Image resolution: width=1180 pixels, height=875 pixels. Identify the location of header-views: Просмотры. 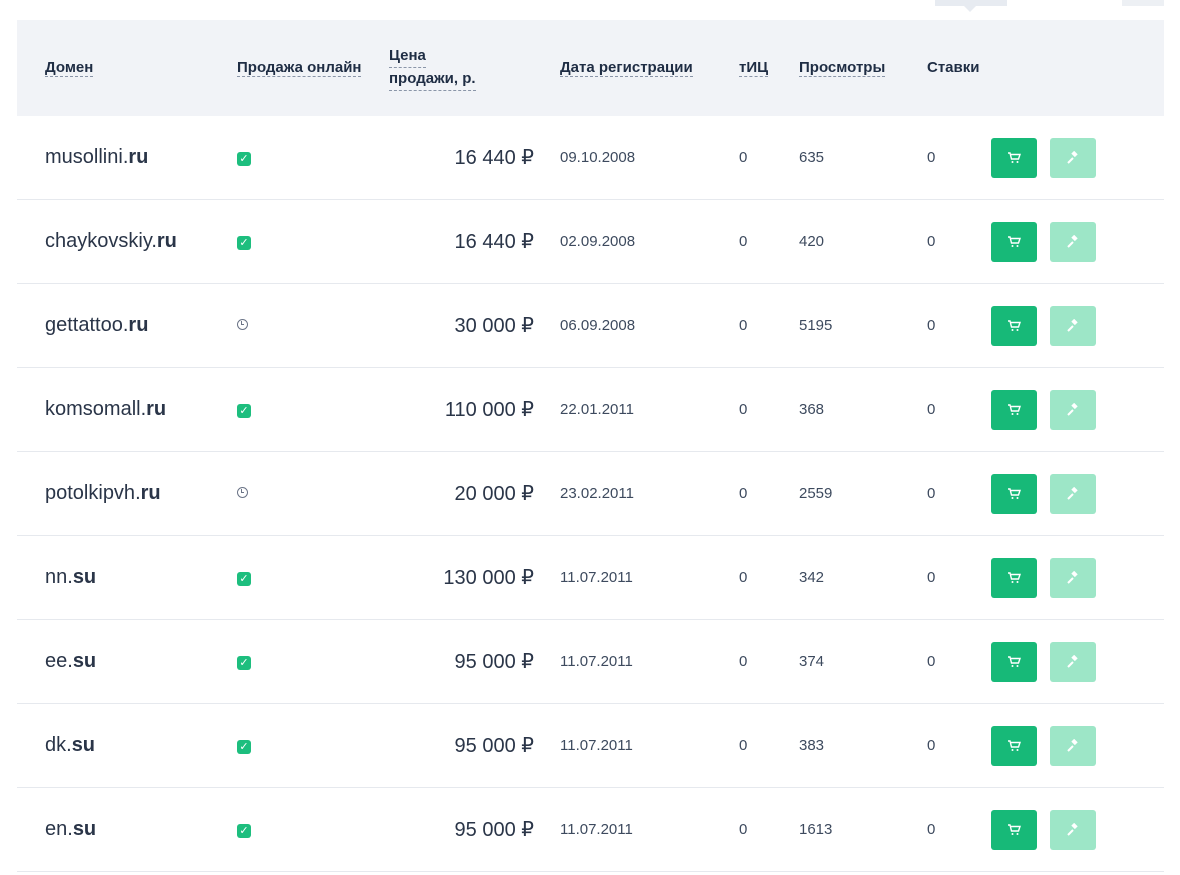
(838, 68).